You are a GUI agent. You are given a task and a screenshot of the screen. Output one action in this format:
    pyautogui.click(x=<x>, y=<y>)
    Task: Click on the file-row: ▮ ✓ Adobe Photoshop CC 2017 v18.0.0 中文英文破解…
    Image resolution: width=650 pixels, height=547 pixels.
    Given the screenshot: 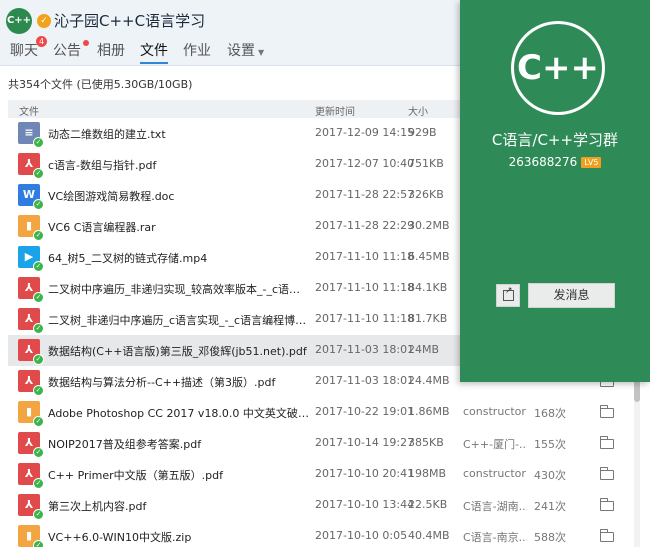 What is the action you would take?
    pyautogui.click(x=320, y=412)
    